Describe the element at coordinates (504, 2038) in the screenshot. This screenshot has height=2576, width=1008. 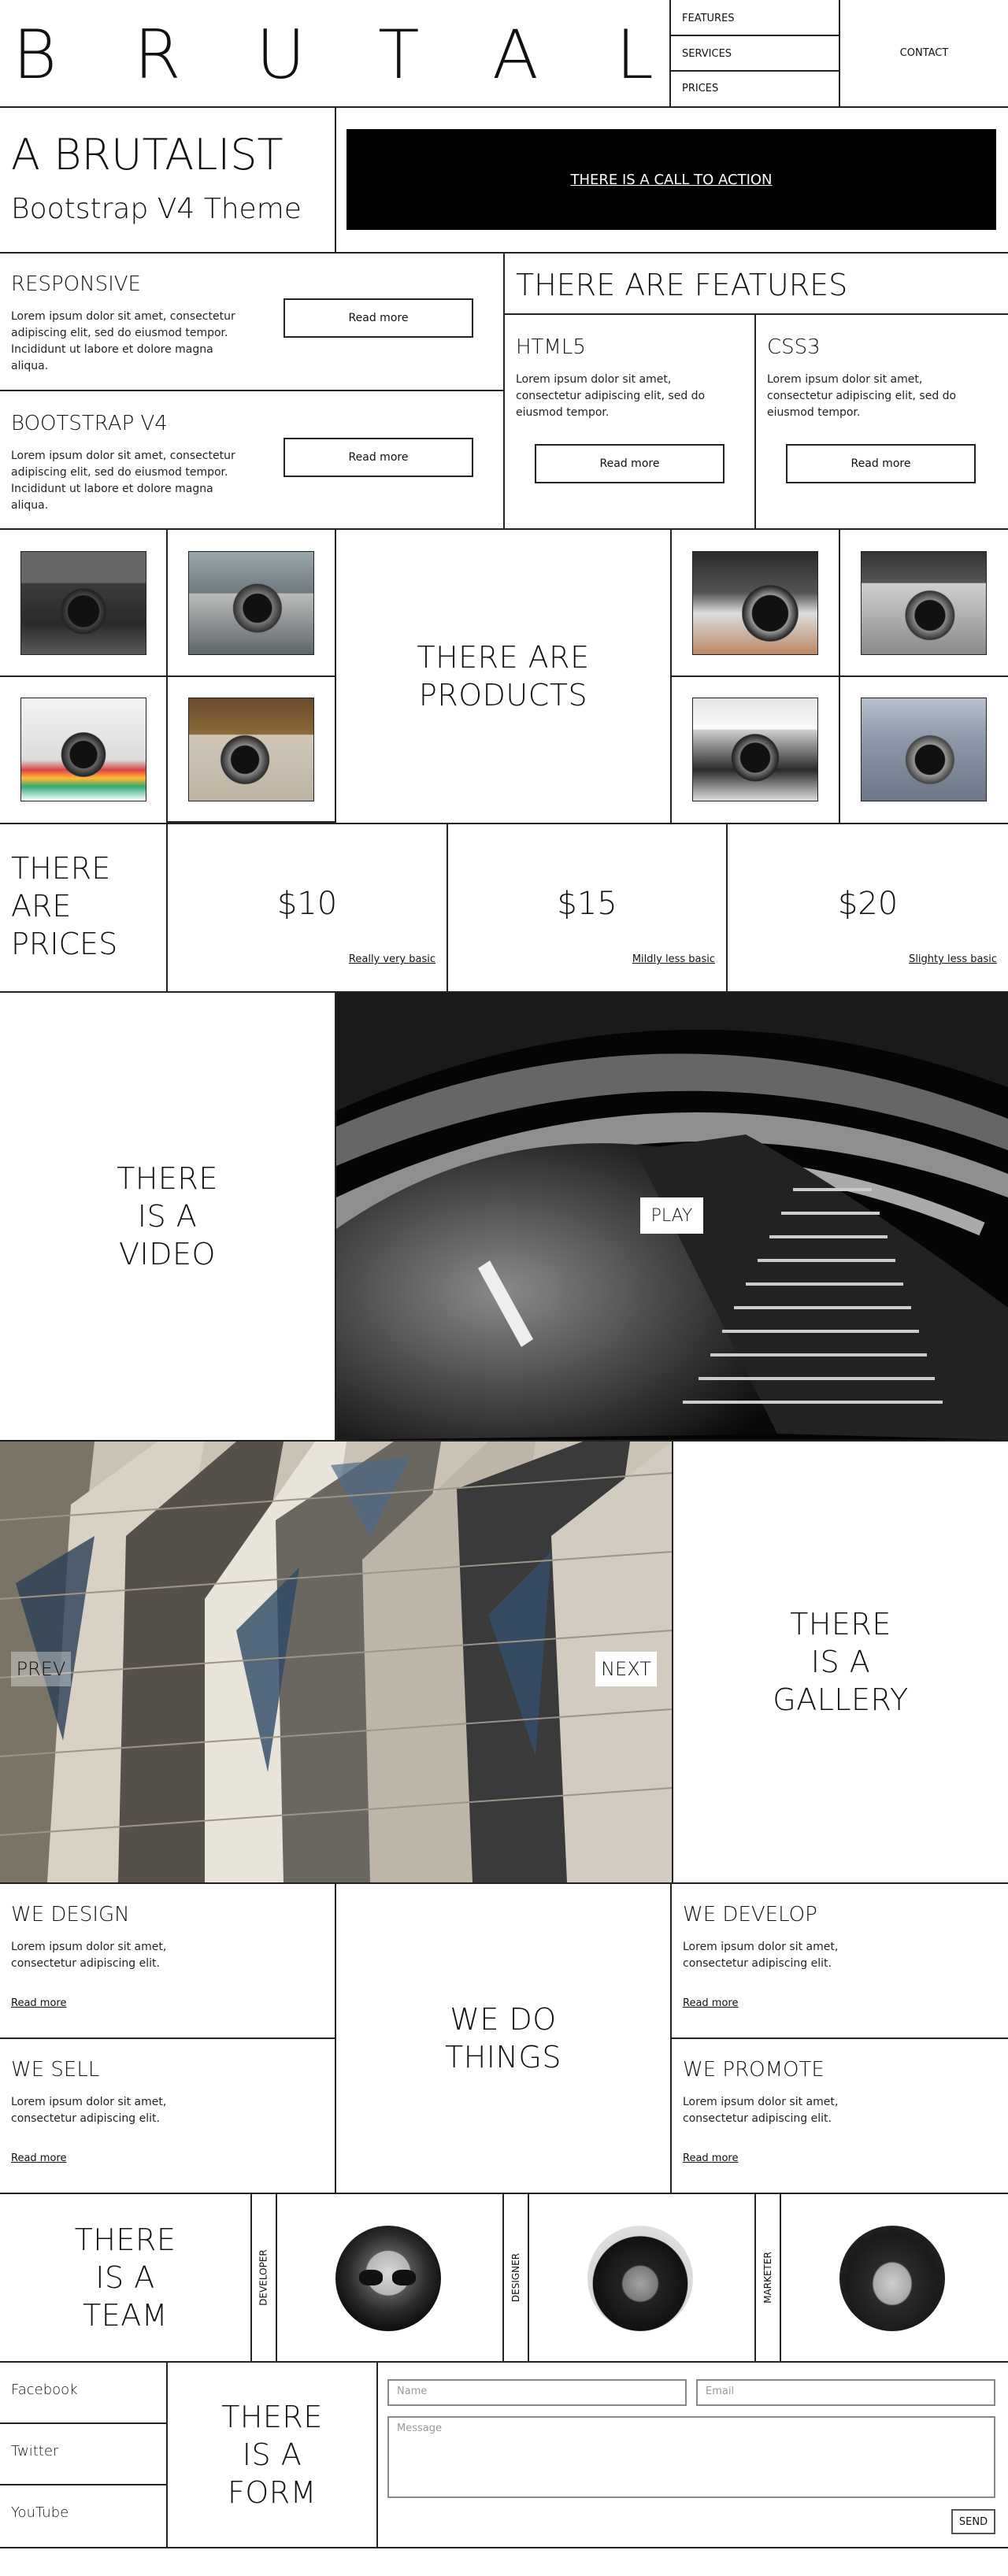
I see `services-heading-block: WE DO THINGS` at that location.